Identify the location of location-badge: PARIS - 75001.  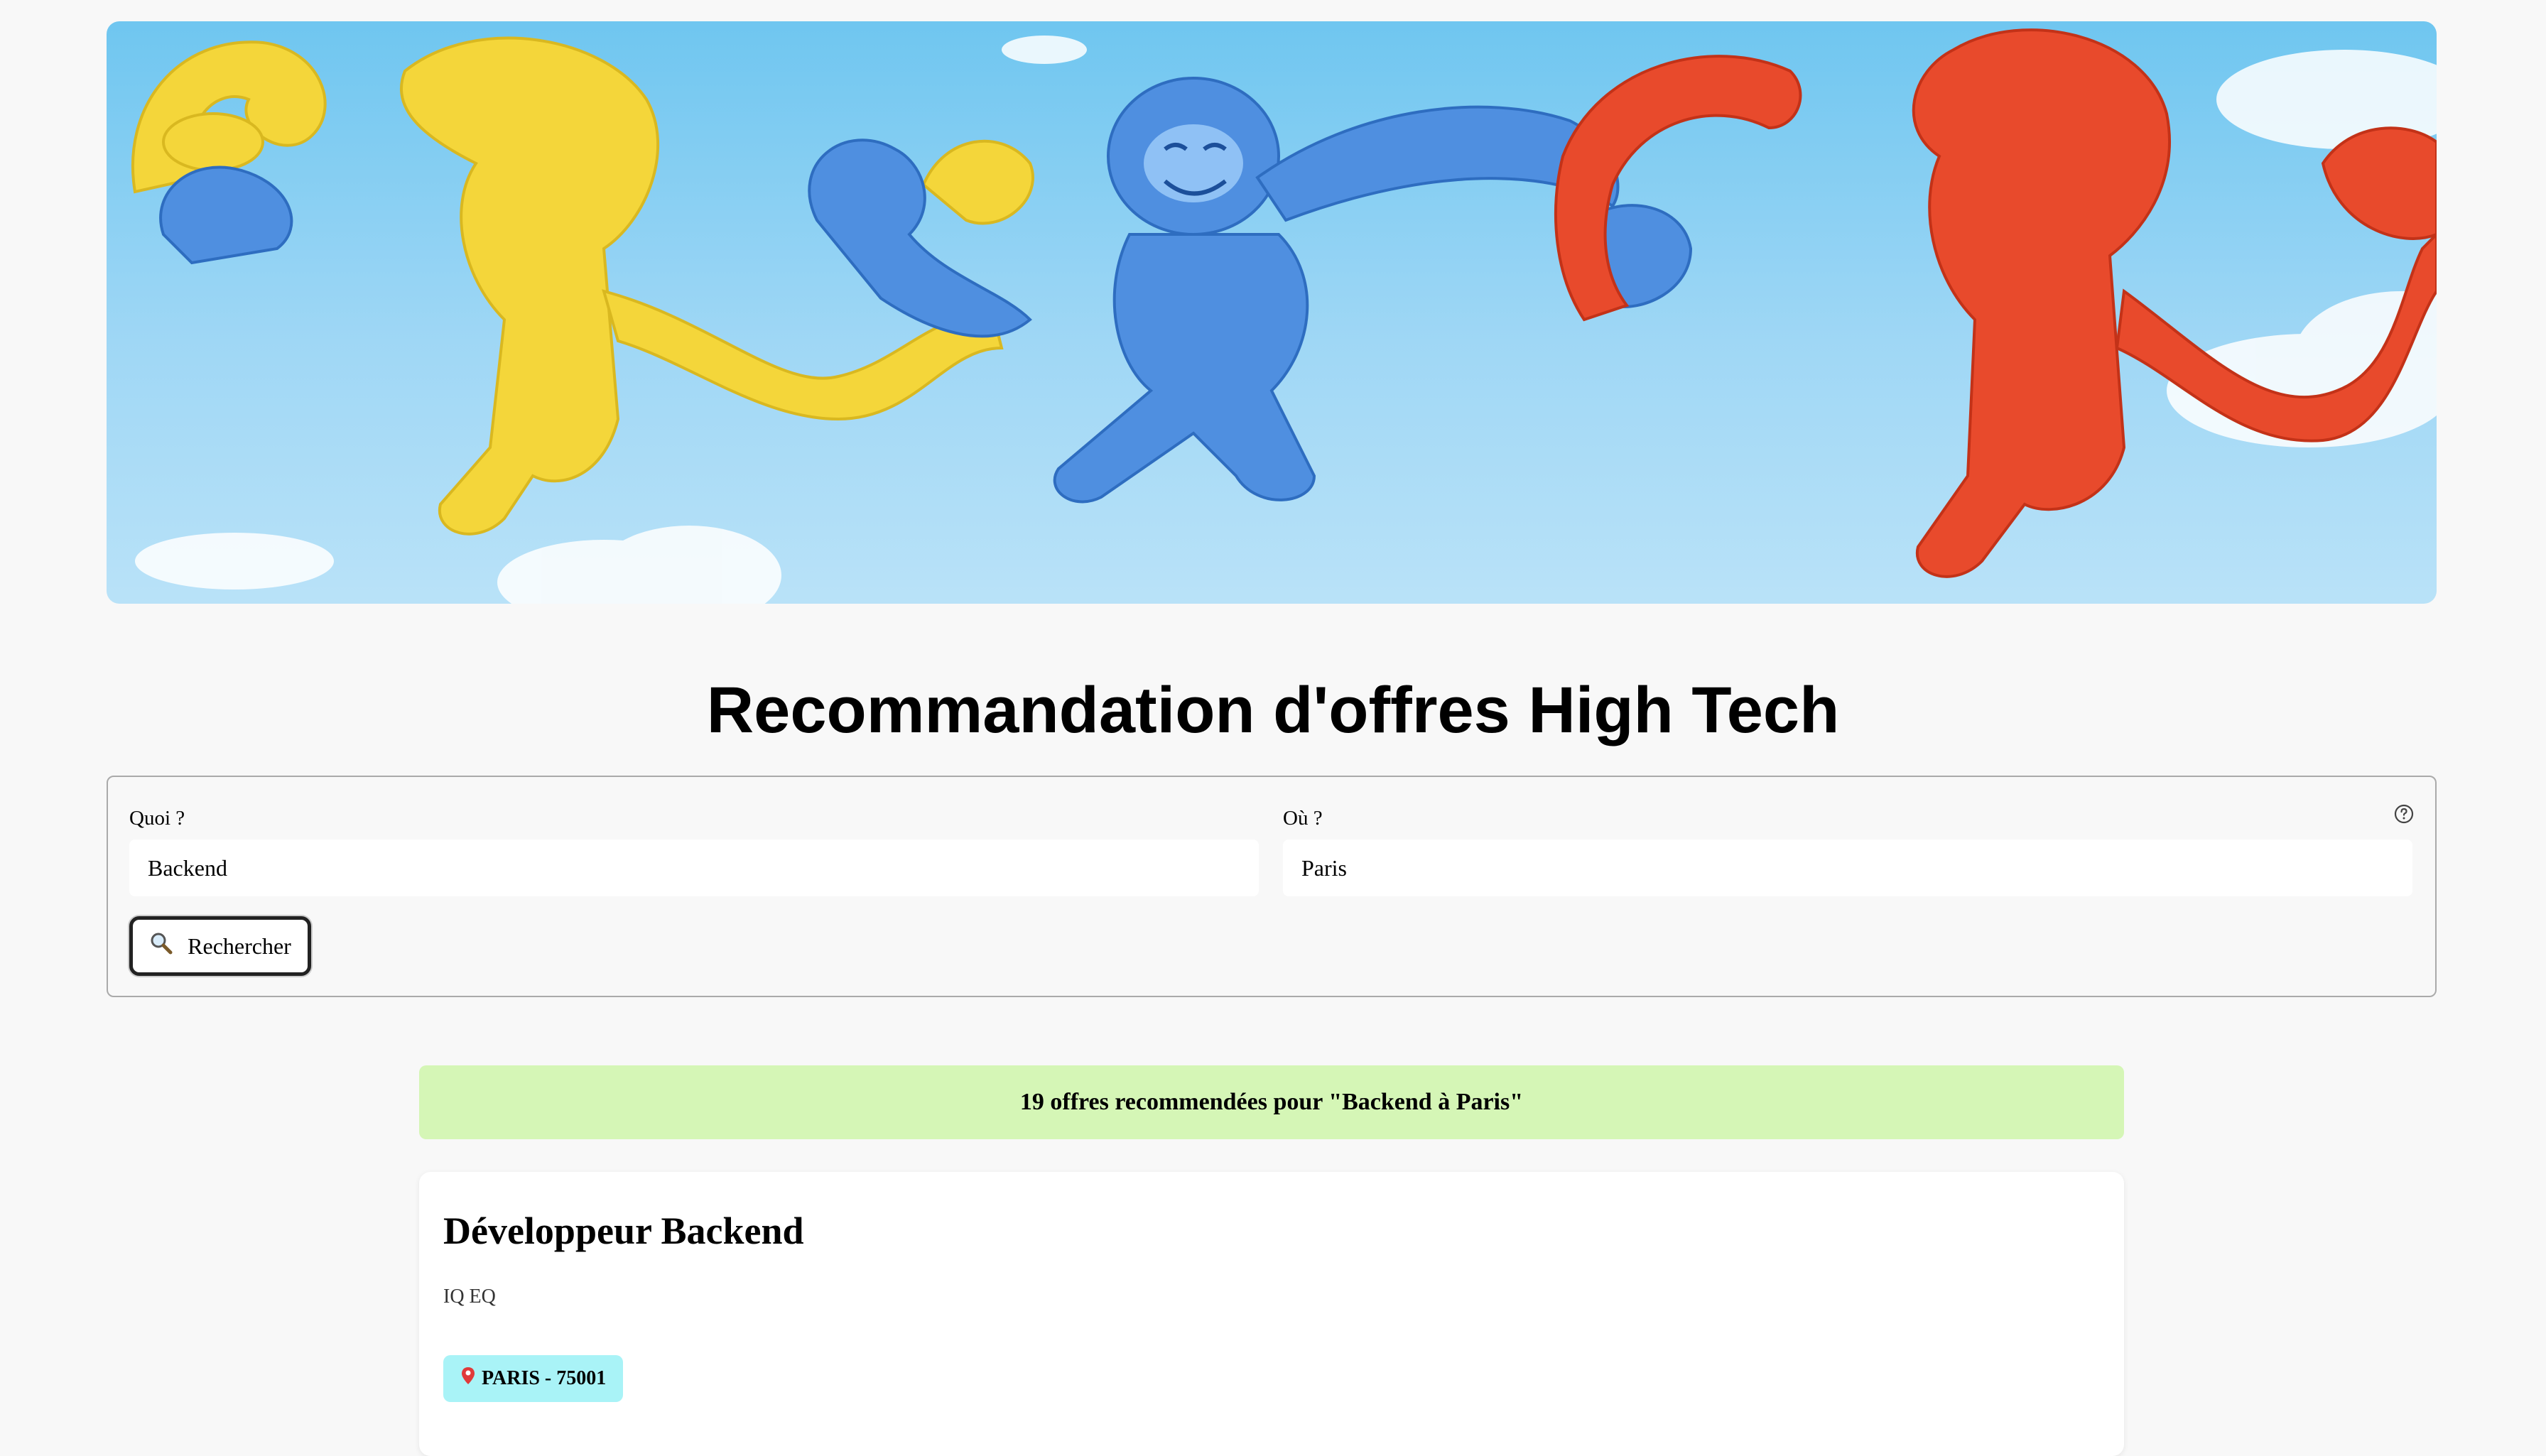
(533, 1378).